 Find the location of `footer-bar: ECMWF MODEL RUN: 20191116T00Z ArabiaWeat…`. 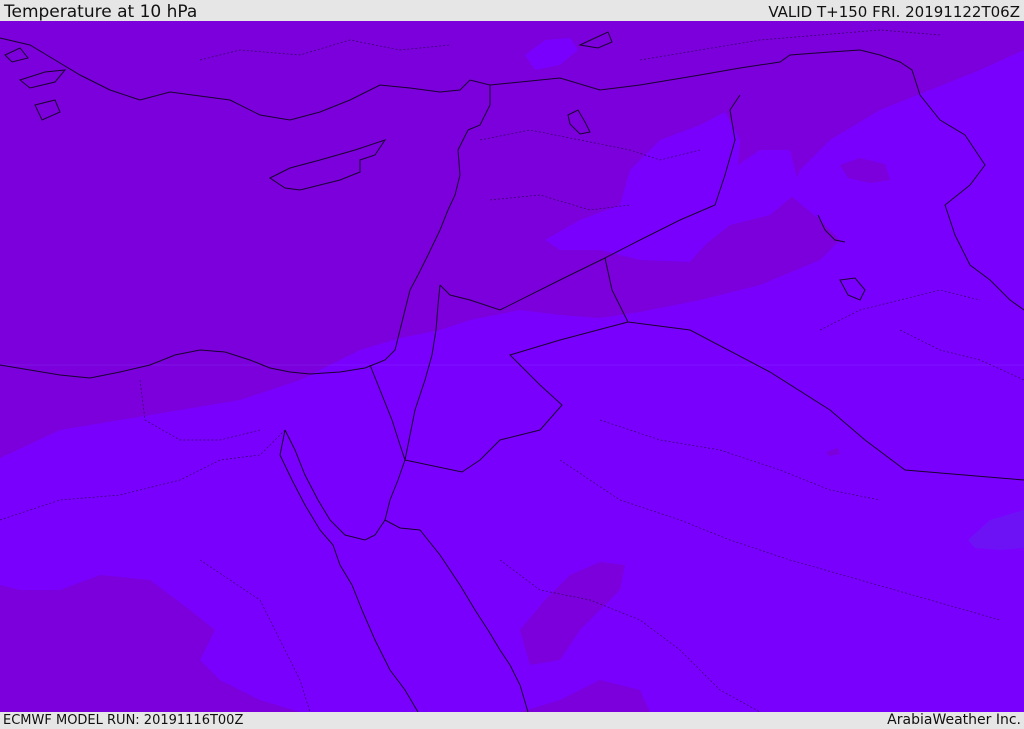

footer-bar: ECMWF MODEL RUN: 20191116T00Z ArabiaWeat… is located at coordinates (512, 720).